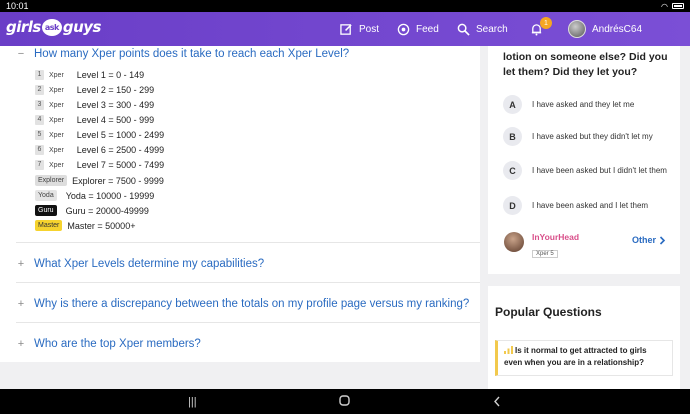 The width and height of the screenshot is (690, 414). I want to click on status-icons: ◠, so click(672, 6).